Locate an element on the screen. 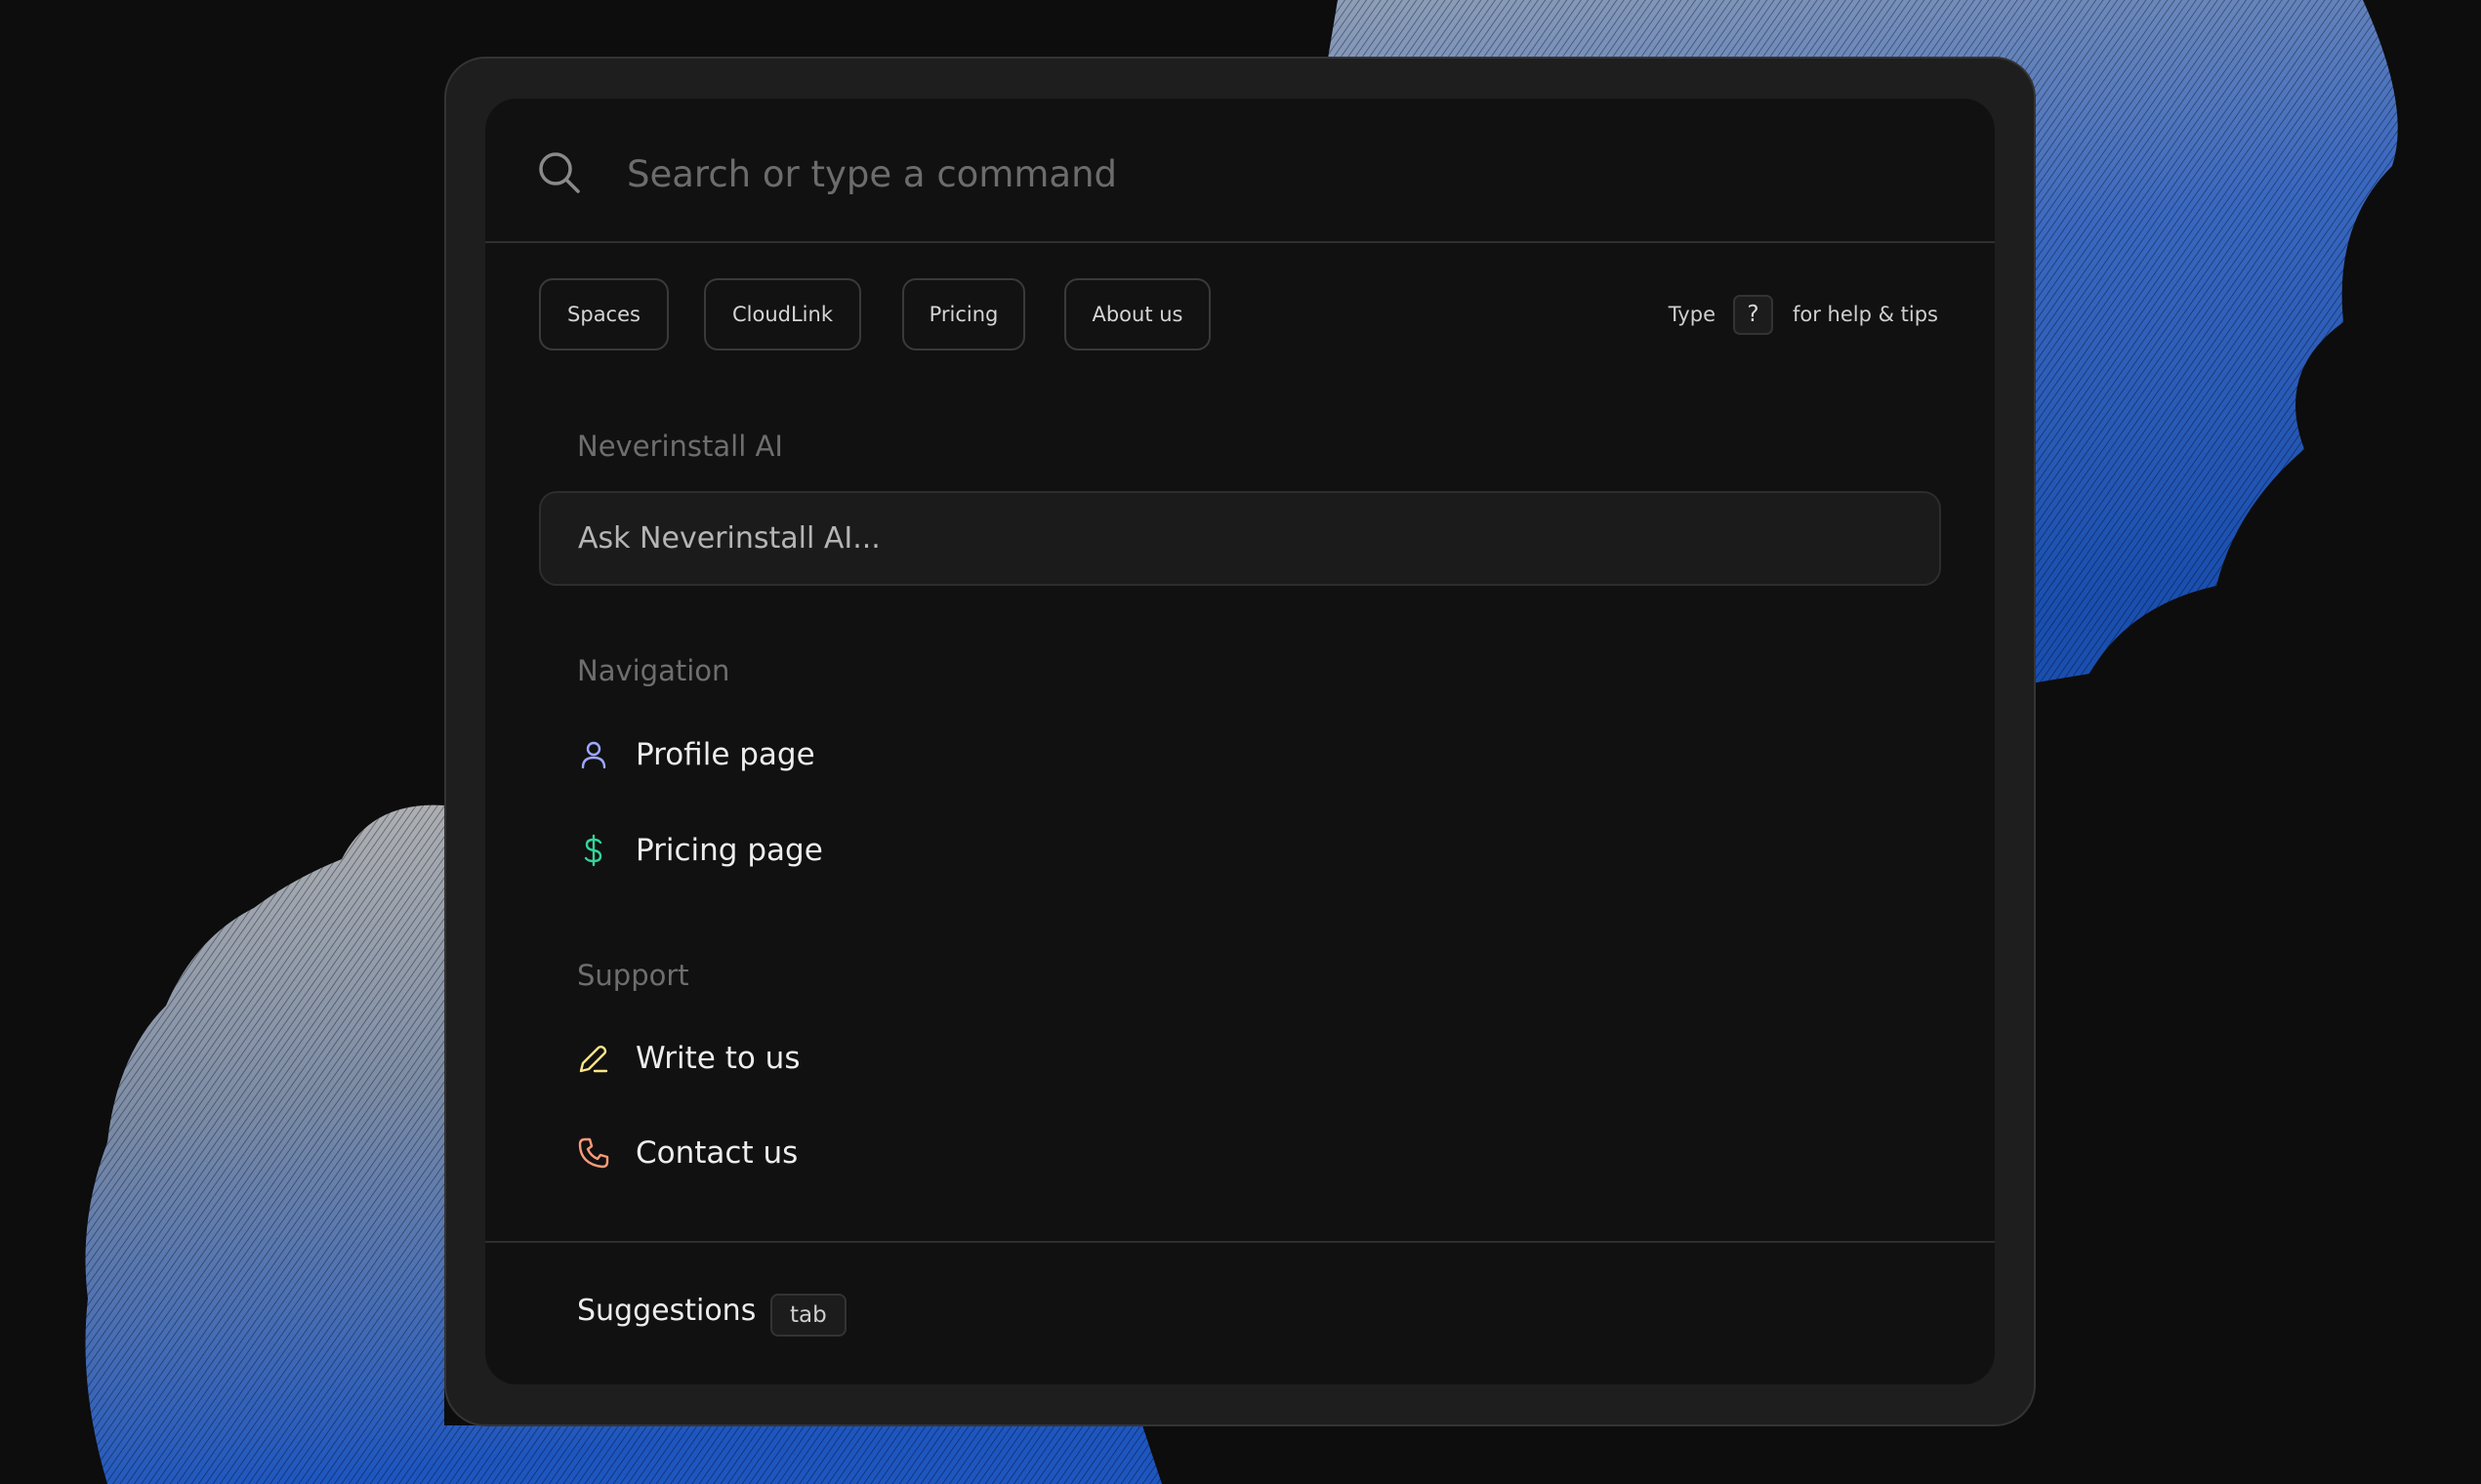 The width and height of the screenshot is (2481, 1484). nav-item-label: Pricing page is located at coordinates (729, 851).